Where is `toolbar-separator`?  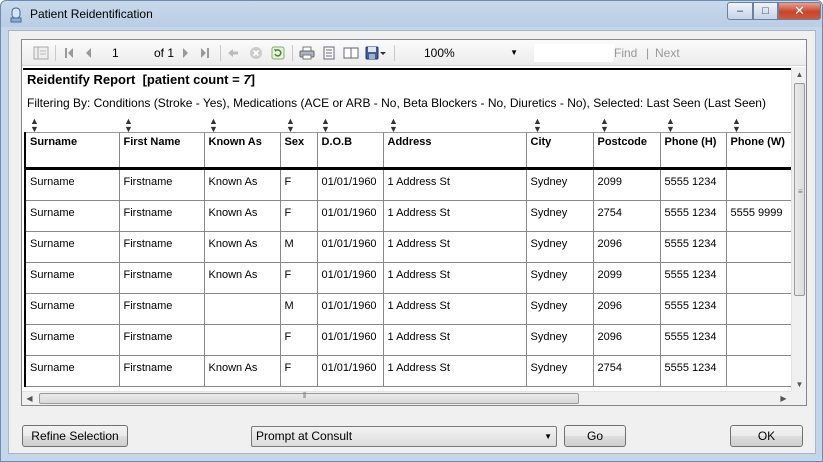 toolbar-separator is located at coordinates (220, 53).